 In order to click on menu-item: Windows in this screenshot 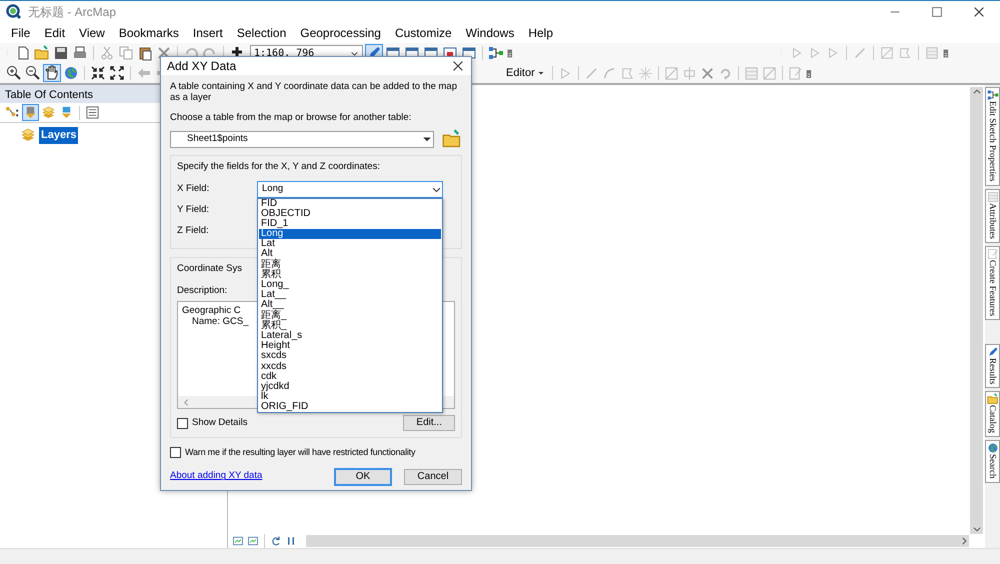, I will do `click(490, 33)`.